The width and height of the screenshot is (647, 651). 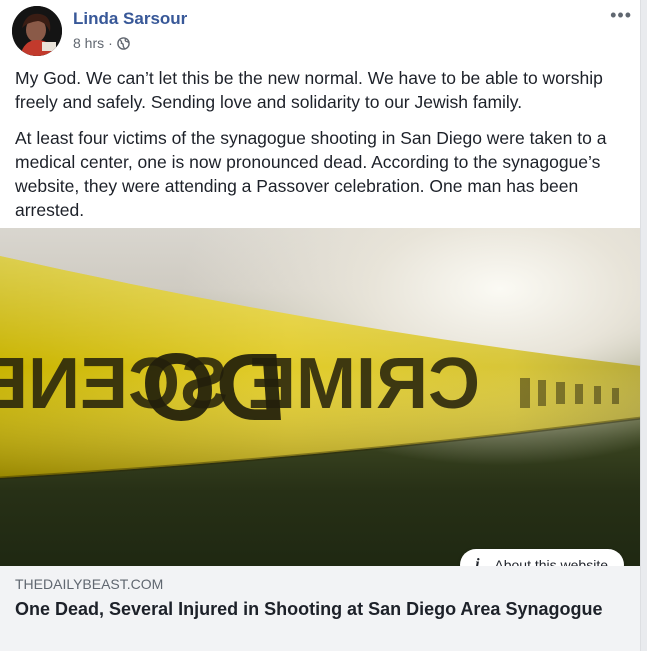 I want to click on tape-text-crime-scene: CRIME SCENE, so click(x=240, y=384).